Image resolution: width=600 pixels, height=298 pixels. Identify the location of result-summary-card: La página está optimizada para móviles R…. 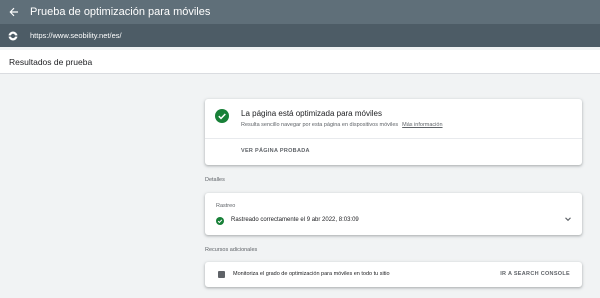
(393, 132).